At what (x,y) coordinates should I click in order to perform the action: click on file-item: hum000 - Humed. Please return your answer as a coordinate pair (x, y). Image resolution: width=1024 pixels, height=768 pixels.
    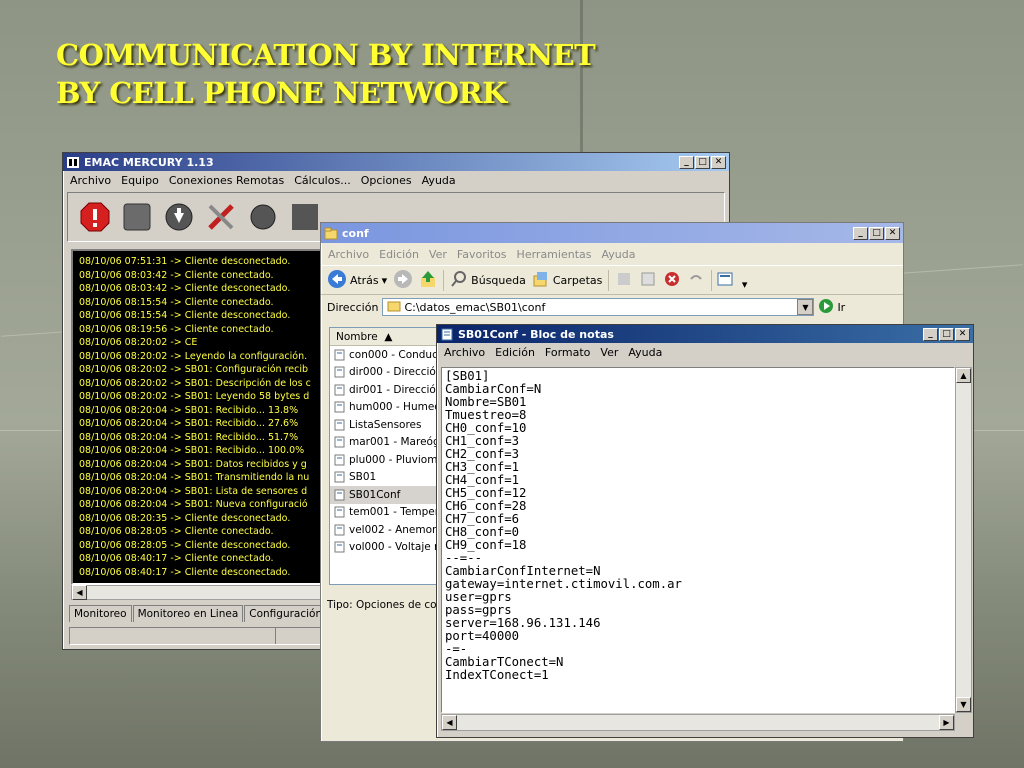
    Looking at the image, I should click on (385, 408).